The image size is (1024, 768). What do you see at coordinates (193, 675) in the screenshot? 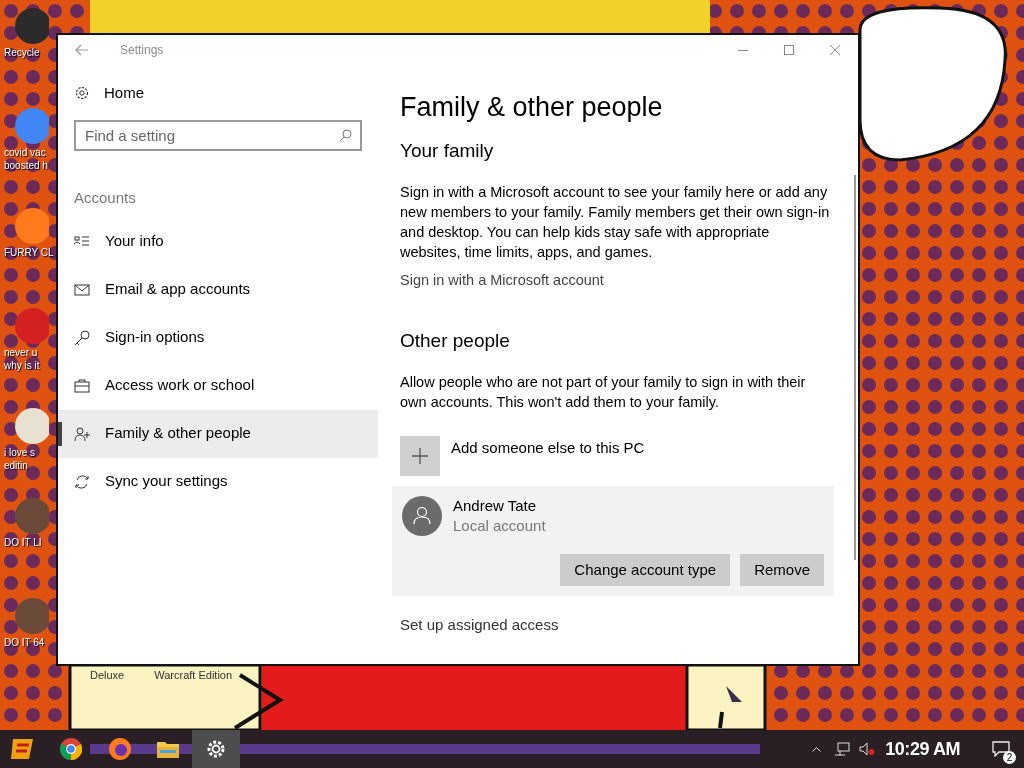
I see `desktop-icon-label: Warcraft Edition` at bounding box center [193, 675].